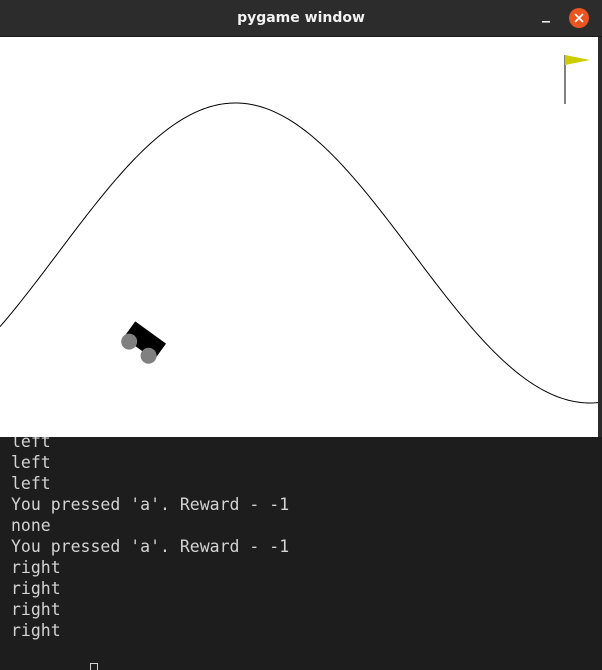 The image size is (602, 670). I want to click on terminal-line: none, so click(31, 525).